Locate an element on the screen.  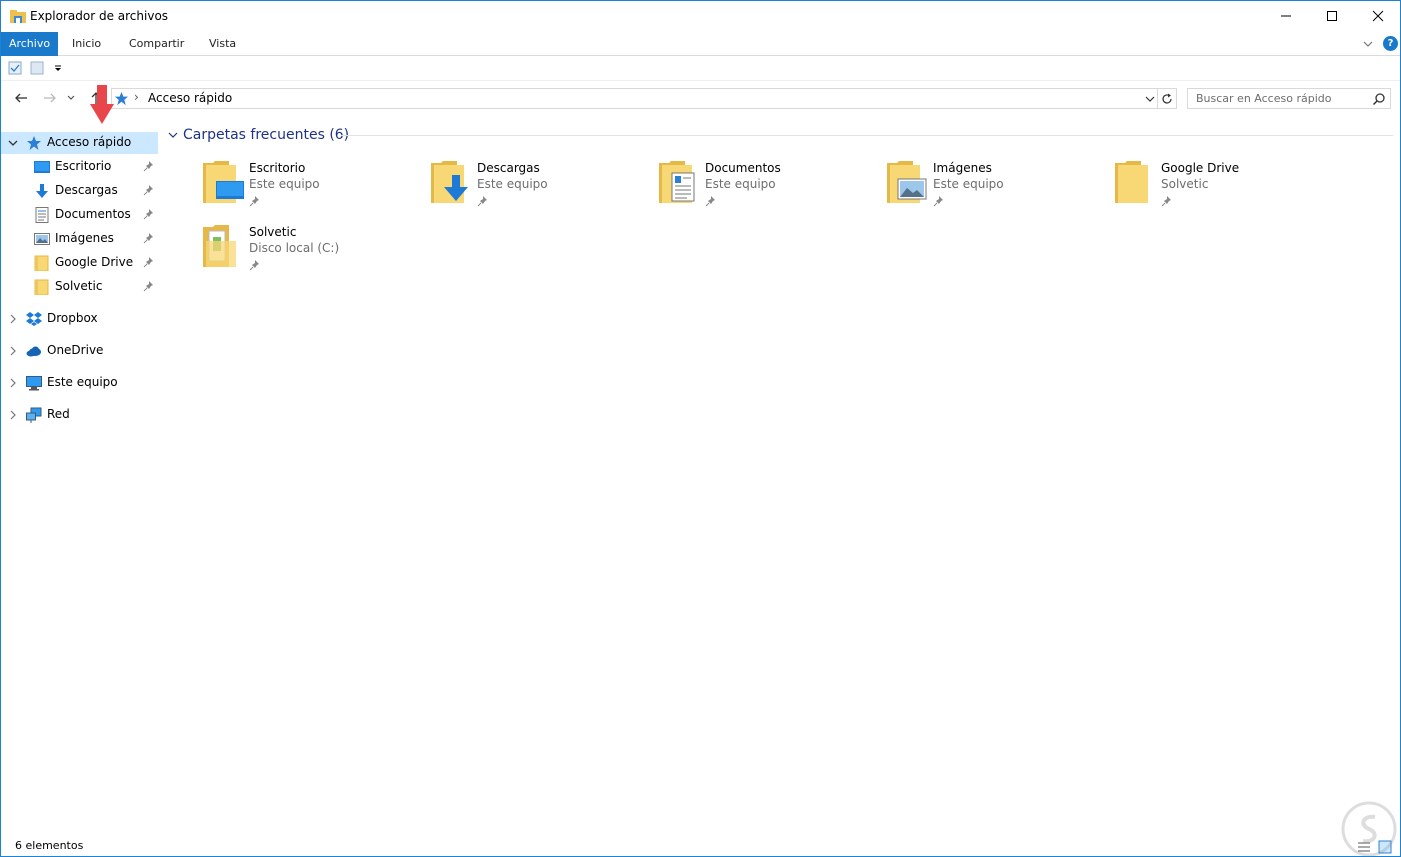
breadcrumb-current: Acceso rápido is located at coordinates (190, 98).